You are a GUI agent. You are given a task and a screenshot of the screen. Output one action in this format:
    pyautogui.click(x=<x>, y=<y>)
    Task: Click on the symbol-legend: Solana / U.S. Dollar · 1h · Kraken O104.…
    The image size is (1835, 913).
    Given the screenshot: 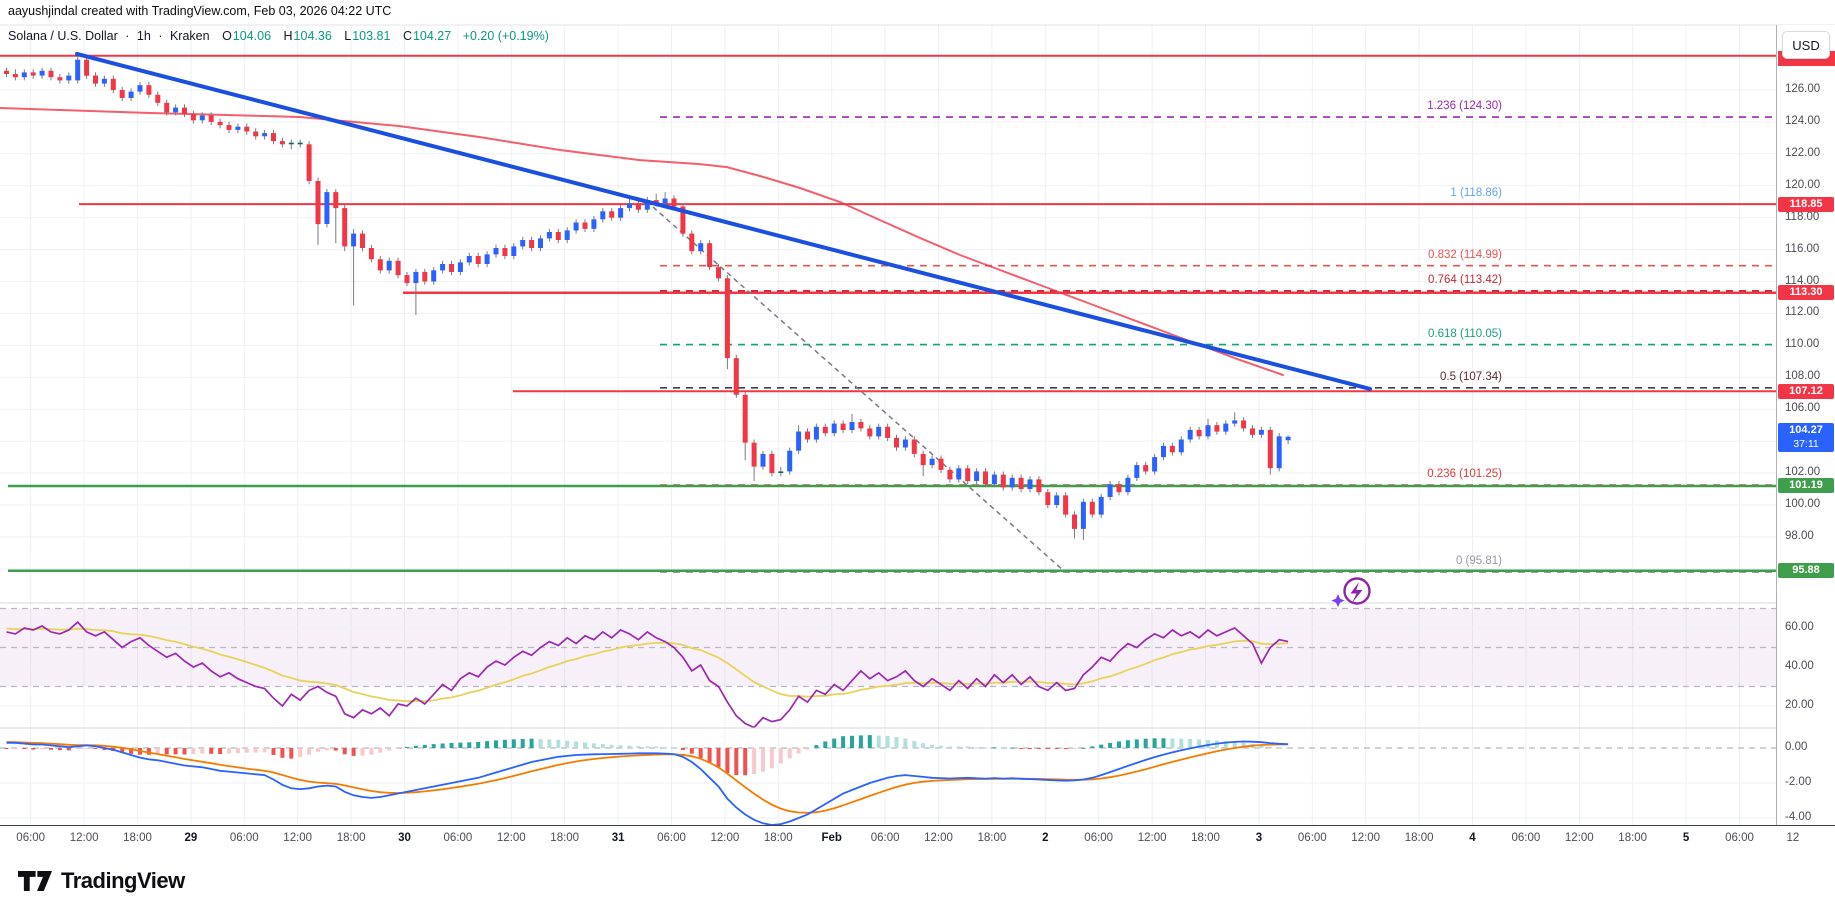 What is the action you would take?
    pyautogui.click(x=278, y=36)
    